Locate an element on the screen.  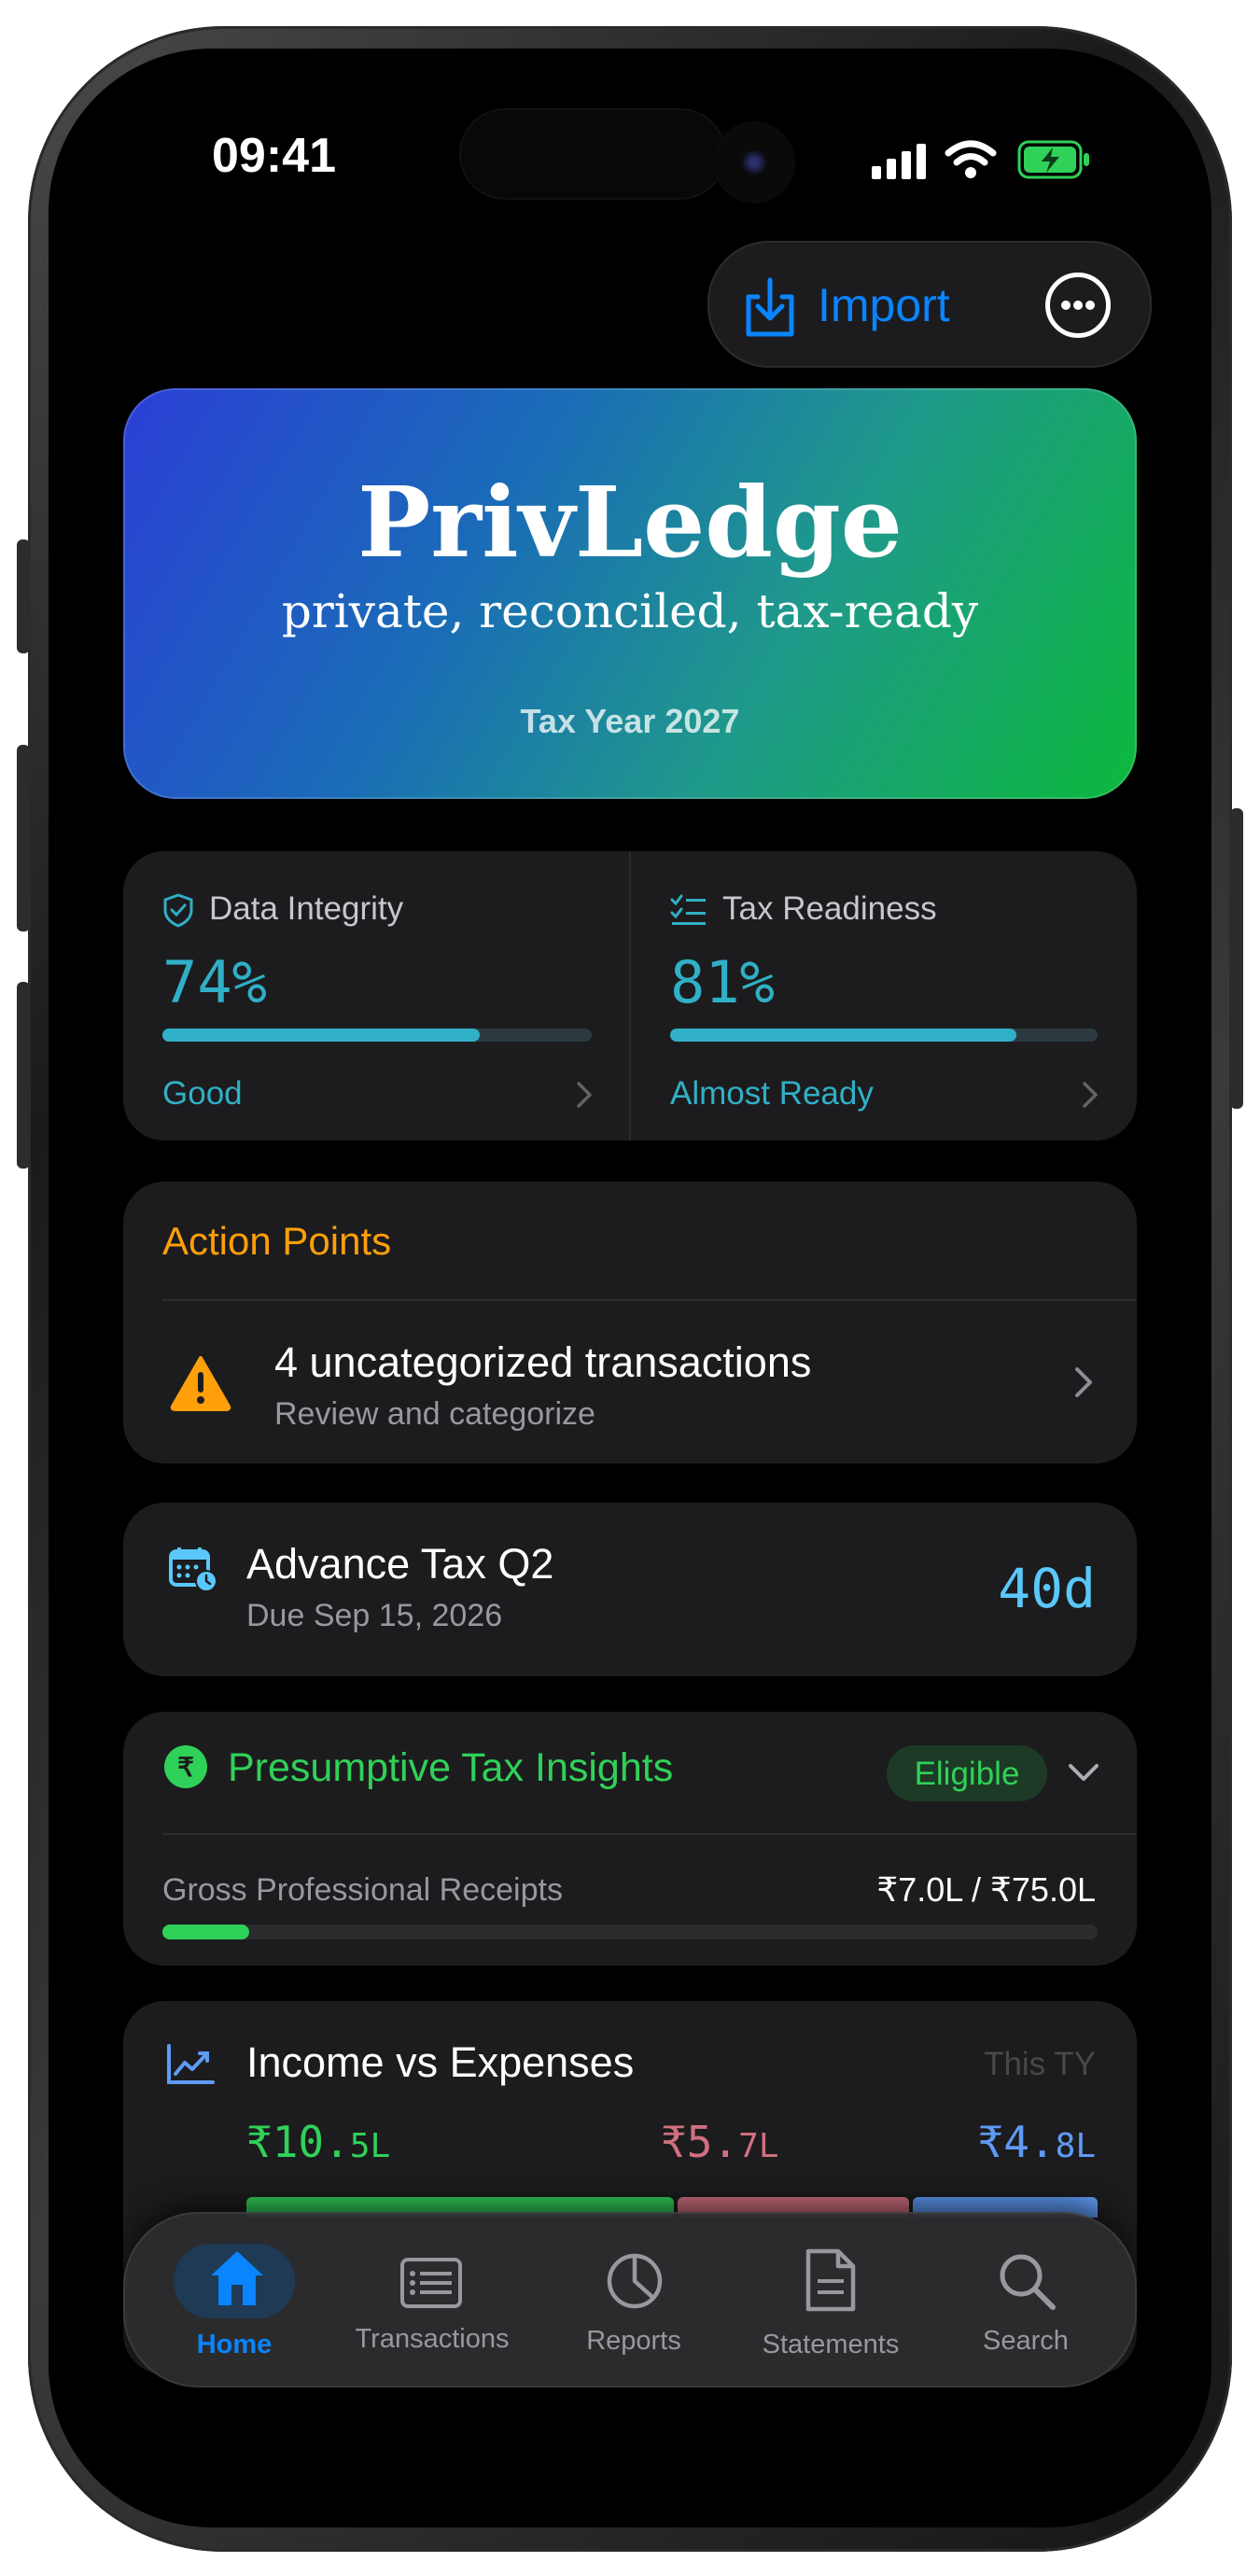
tab-statements: Statements is located at coordinates (830, 2300).